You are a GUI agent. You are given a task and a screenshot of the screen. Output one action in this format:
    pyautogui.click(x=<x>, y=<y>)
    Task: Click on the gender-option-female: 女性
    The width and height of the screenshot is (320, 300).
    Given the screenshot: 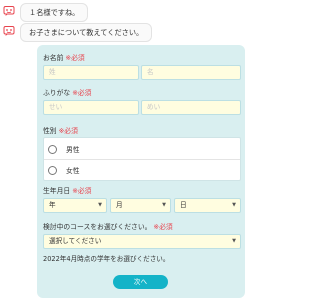 What is the action you would take?
    pyautogui.click(x=64, y=170)
    